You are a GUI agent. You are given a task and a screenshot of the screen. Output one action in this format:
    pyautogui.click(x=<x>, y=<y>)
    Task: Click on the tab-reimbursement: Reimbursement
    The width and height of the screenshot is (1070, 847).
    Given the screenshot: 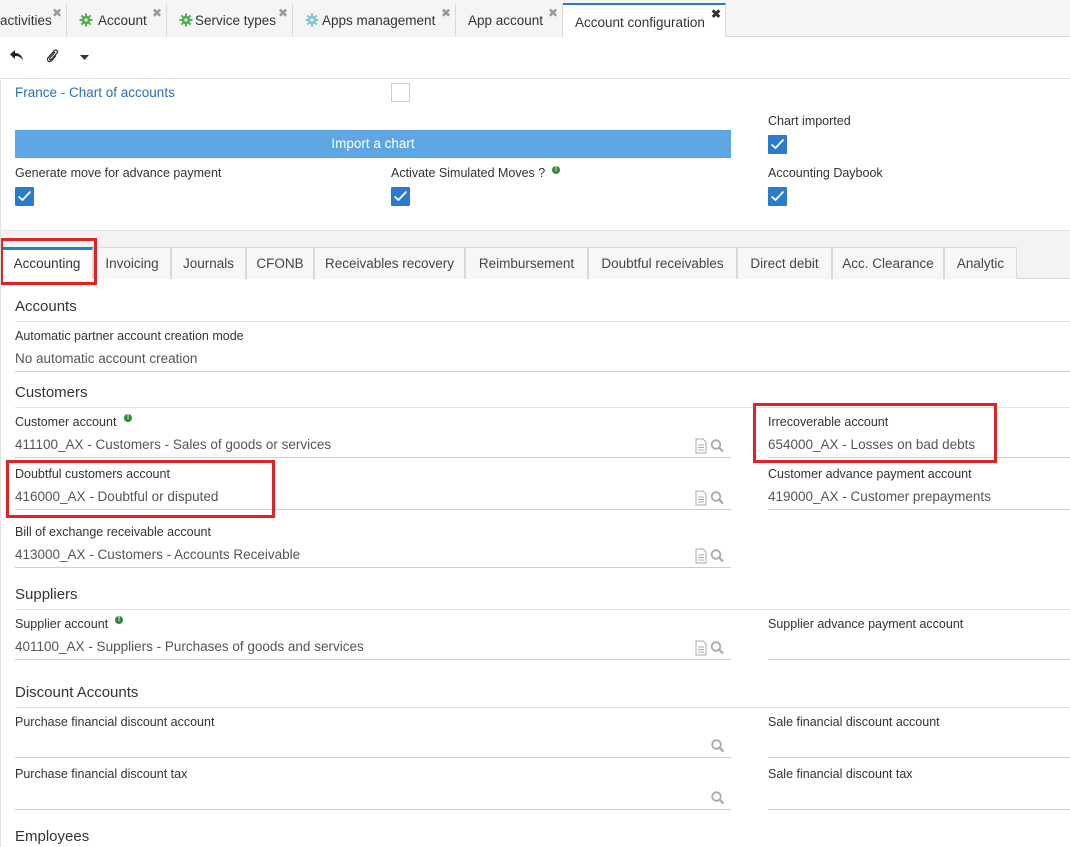 What is the action you would take?
    pyautogui.click(x=526, y=263)
    